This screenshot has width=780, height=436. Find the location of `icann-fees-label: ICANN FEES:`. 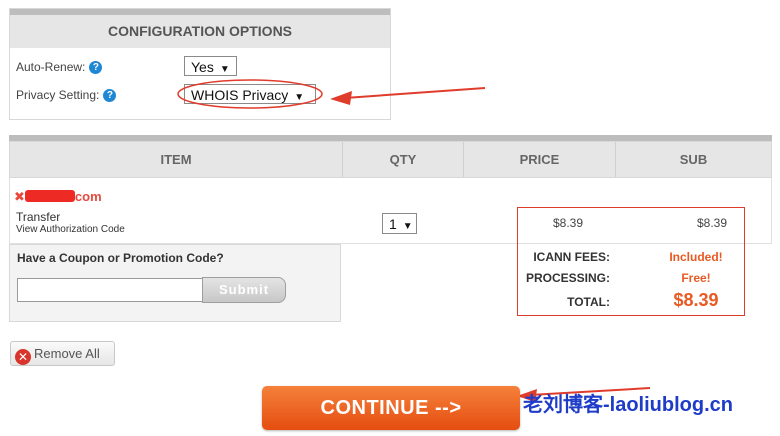

icann-fees-label: ICANN FEES: is located at coordinates (571, 257).